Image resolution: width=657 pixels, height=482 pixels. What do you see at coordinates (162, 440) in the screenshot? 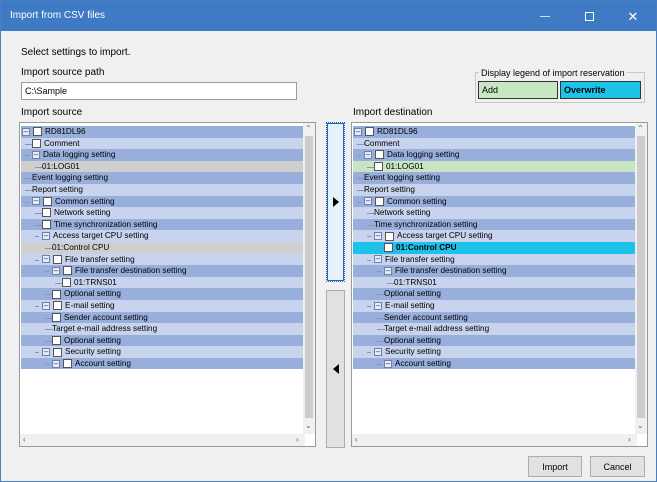
I see `source-horizontal-scrollbar: ‹ ›` at bounding box center [162, 440].